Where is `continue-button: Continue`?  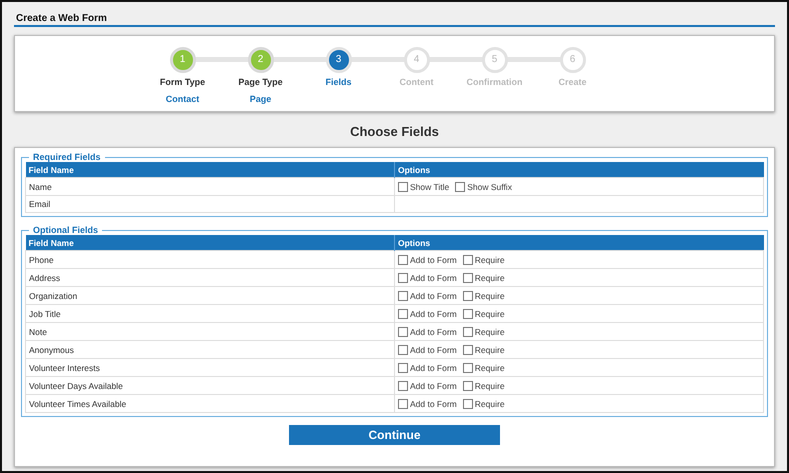
continue-button: Continue is located at coordinates (394, 435).